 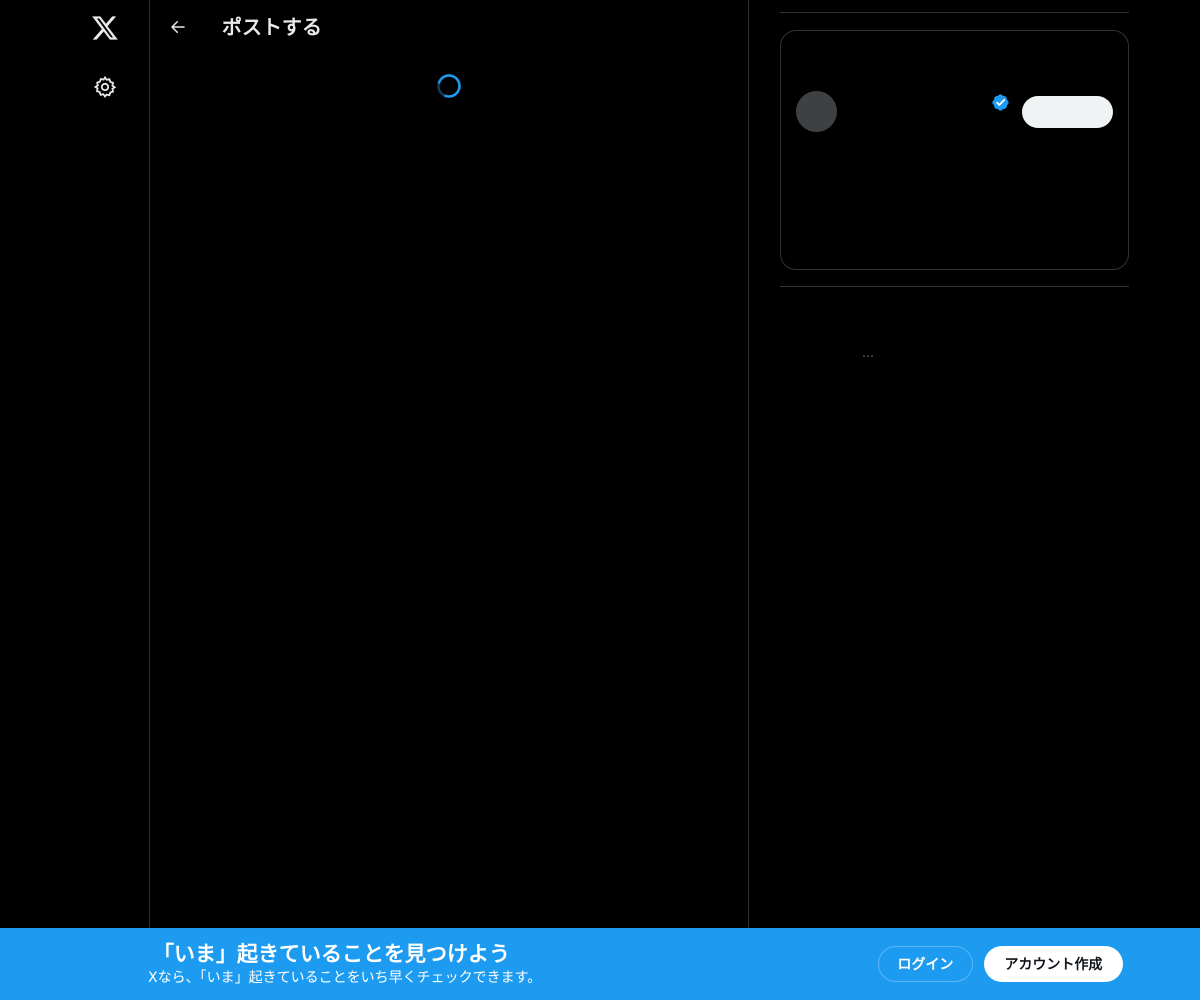 What do you see at coordinates (1000, 102) in the screenshot?
I see `verified-badge-icon` at bounding box center [1000, 102].